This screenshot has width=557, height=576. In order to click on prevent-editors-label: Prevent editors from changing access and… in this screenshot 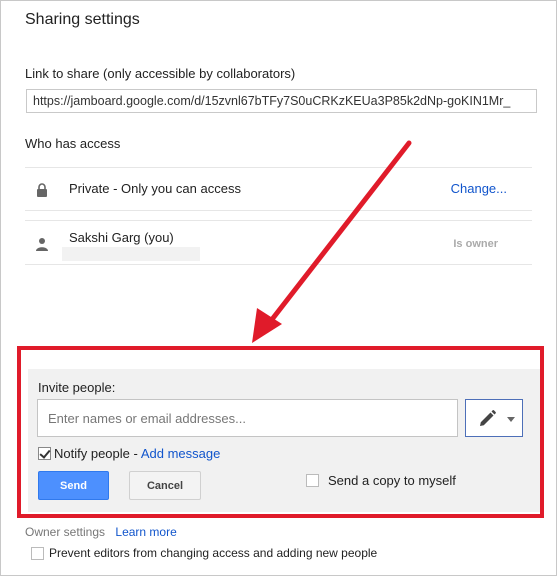, I will do `click(213, 553)`.